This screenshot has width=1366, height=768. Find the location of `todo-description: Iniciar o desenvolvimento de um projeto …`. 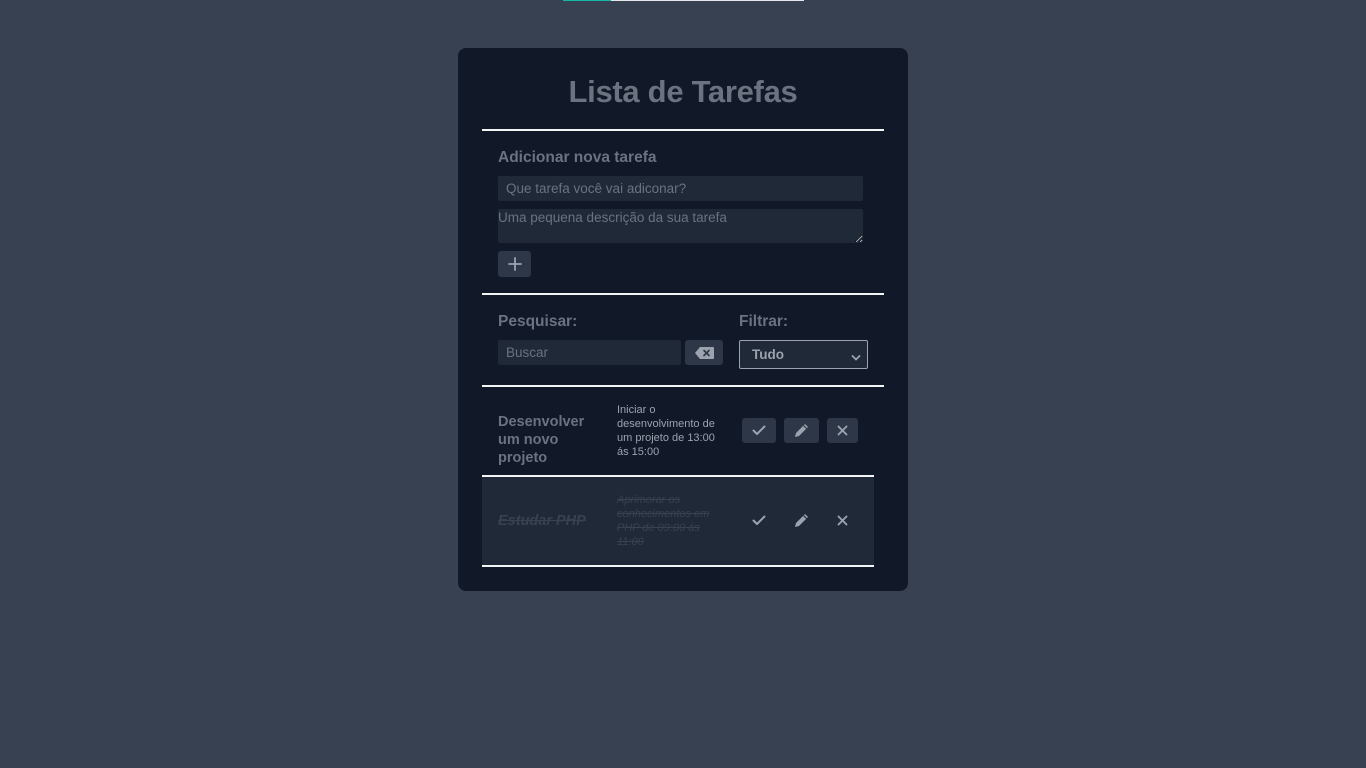

todo-description: Iniciar o desenvolvimento de um projeto … is located at coordinates (666, 431).